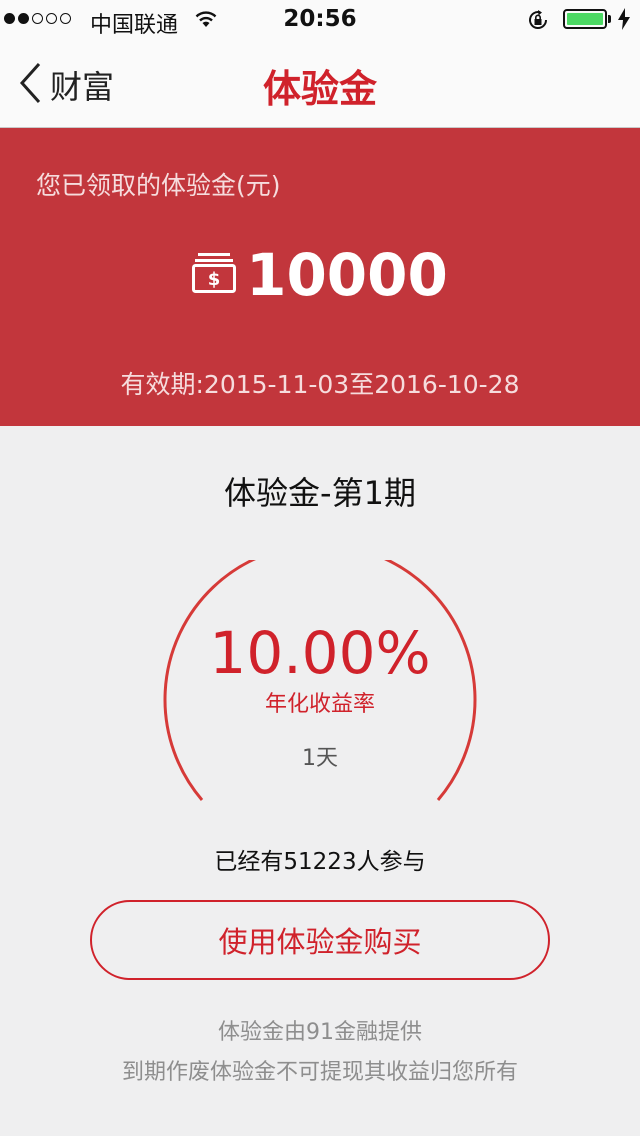 The width and height of the screenshot is (640, 1136). I want to click on battery-icon, so click(585, 19).